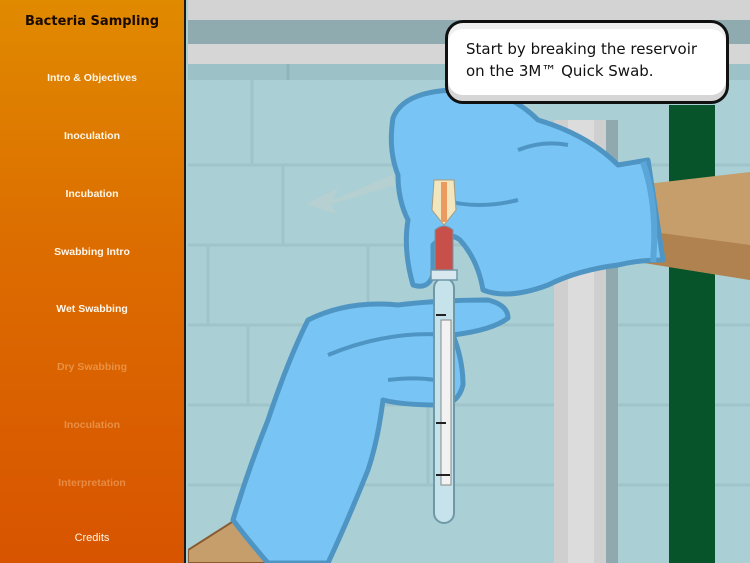  What do you see at coordinates (469, 10) in the screenshot?
I see `top-pipe` at bounding box center [469, 10].